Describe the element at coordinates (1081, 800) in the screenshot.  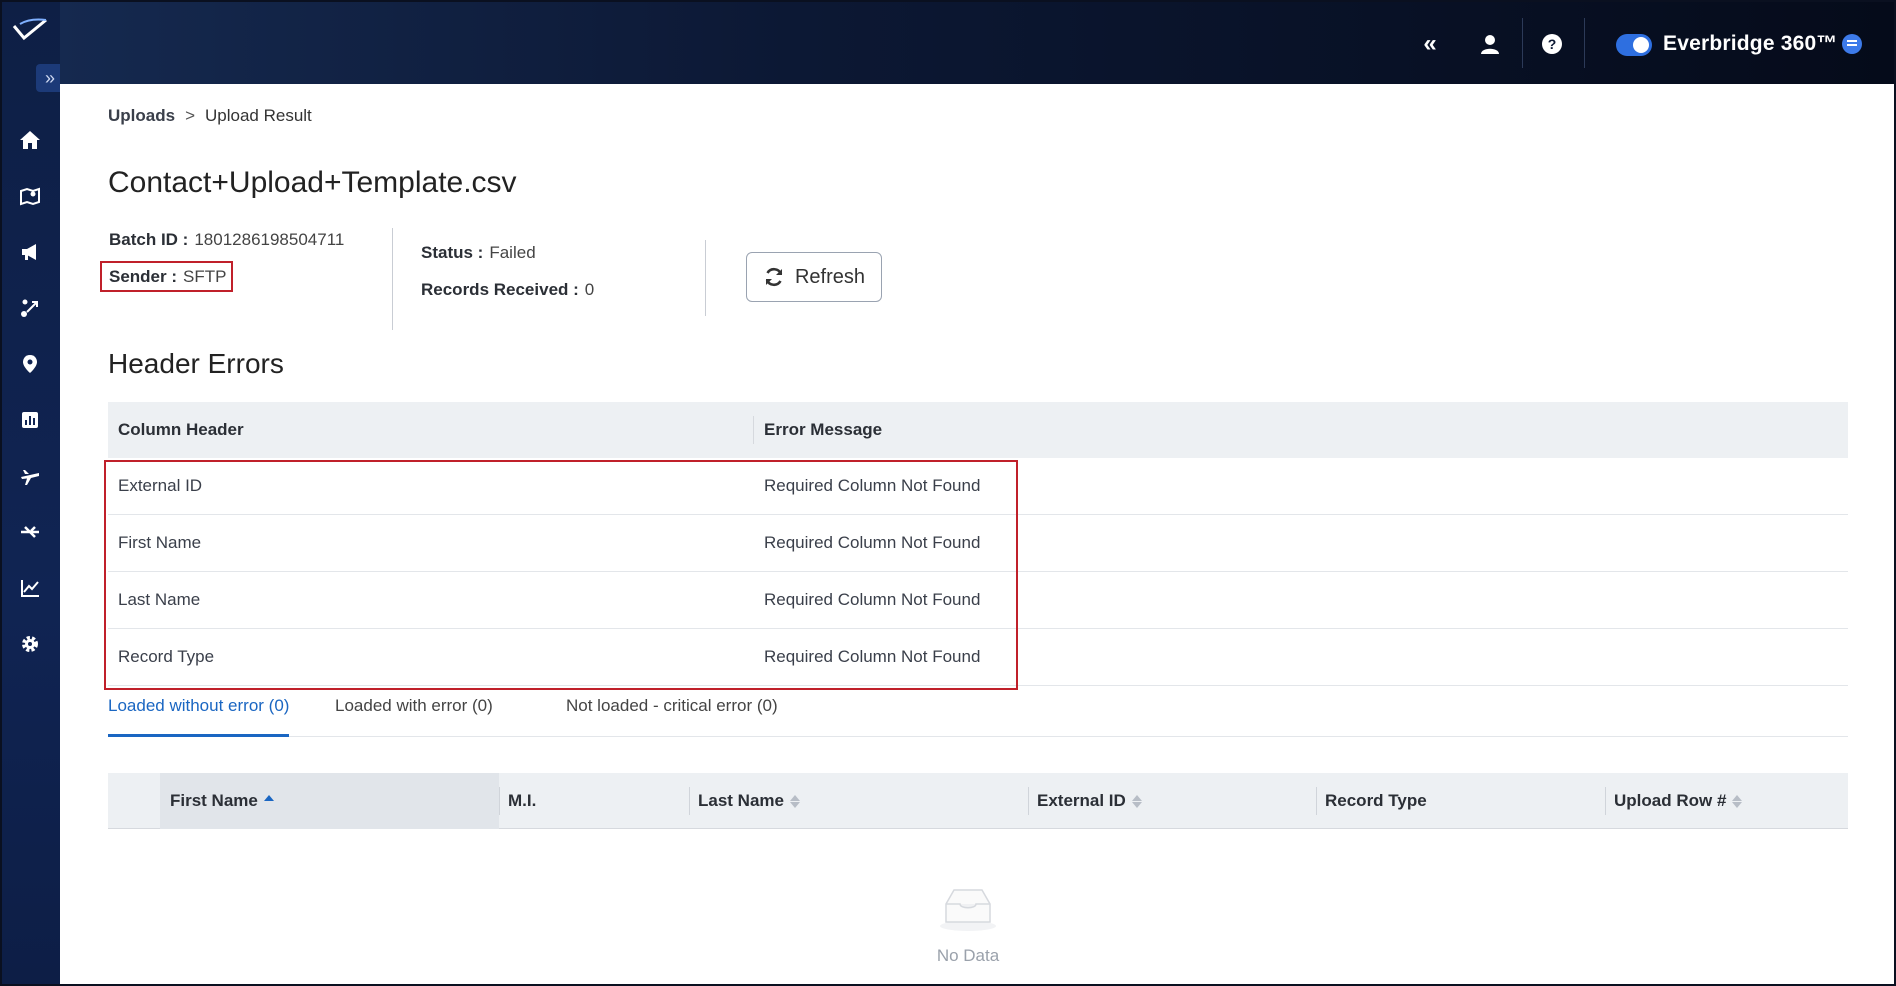
I see `column-external-id-label: External ID` at that location.